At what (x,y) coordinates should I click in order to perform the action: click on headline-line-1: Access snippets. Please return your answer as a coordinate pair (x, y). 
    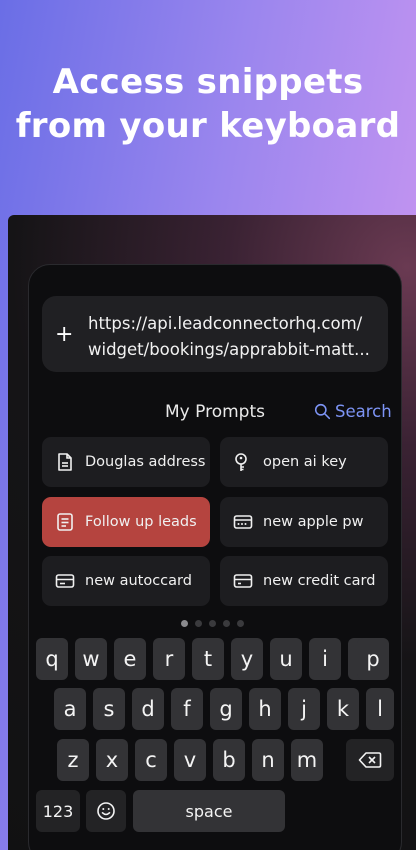
    Looking at the image, I should click on (208, 82).